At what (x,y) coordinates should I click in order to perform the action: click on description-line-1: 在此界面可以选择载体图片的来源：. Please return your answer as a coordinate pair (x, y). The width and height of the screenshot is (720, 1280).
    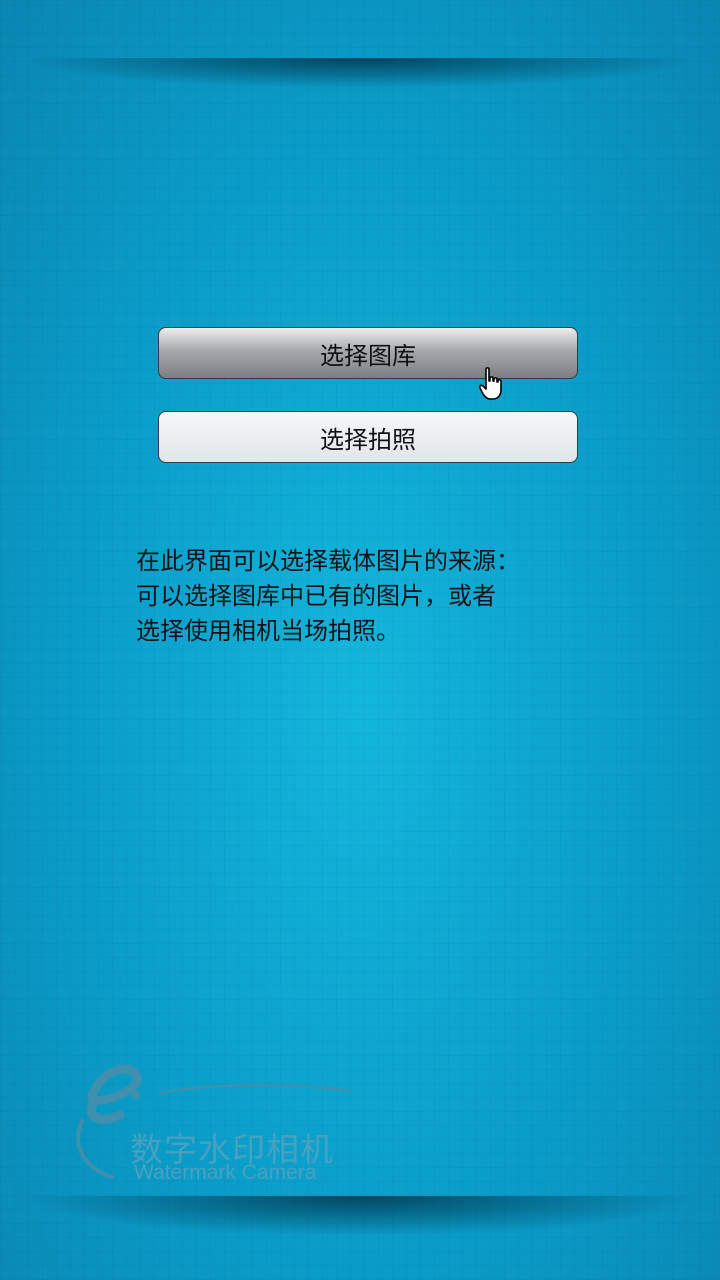
    Looking at the image, I should click on (328, 561).